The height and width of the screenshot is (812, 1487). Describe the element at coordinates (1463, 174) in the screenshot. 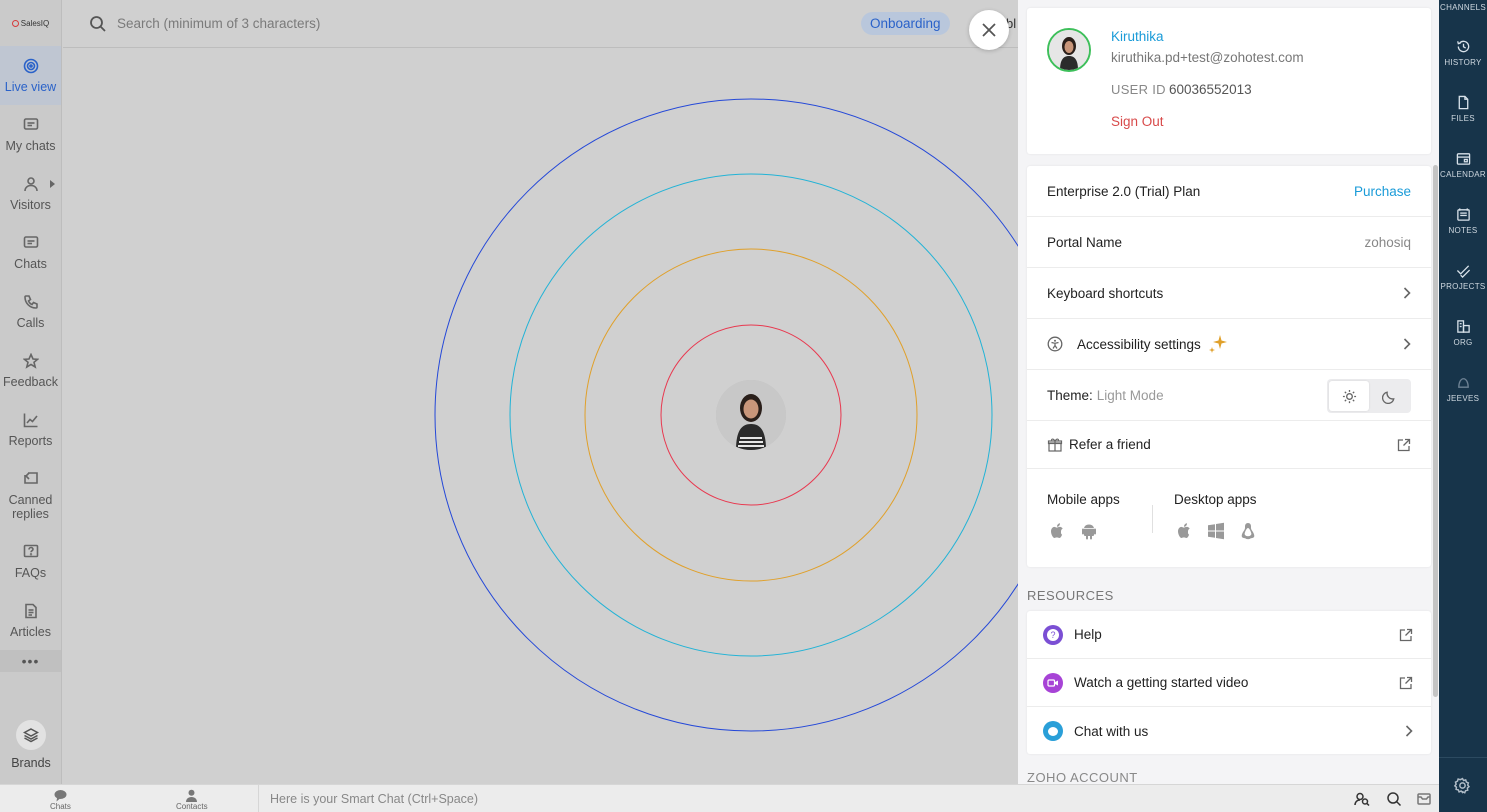

I see `rail-item-label: CALENDAR` at that location.